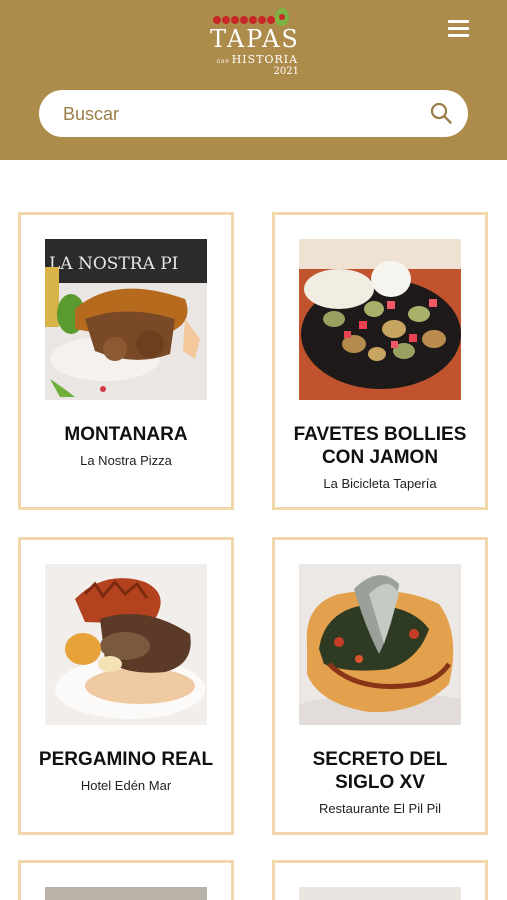  I want to click on svg-text: LA NOSTRA PI, so click(113, 264).